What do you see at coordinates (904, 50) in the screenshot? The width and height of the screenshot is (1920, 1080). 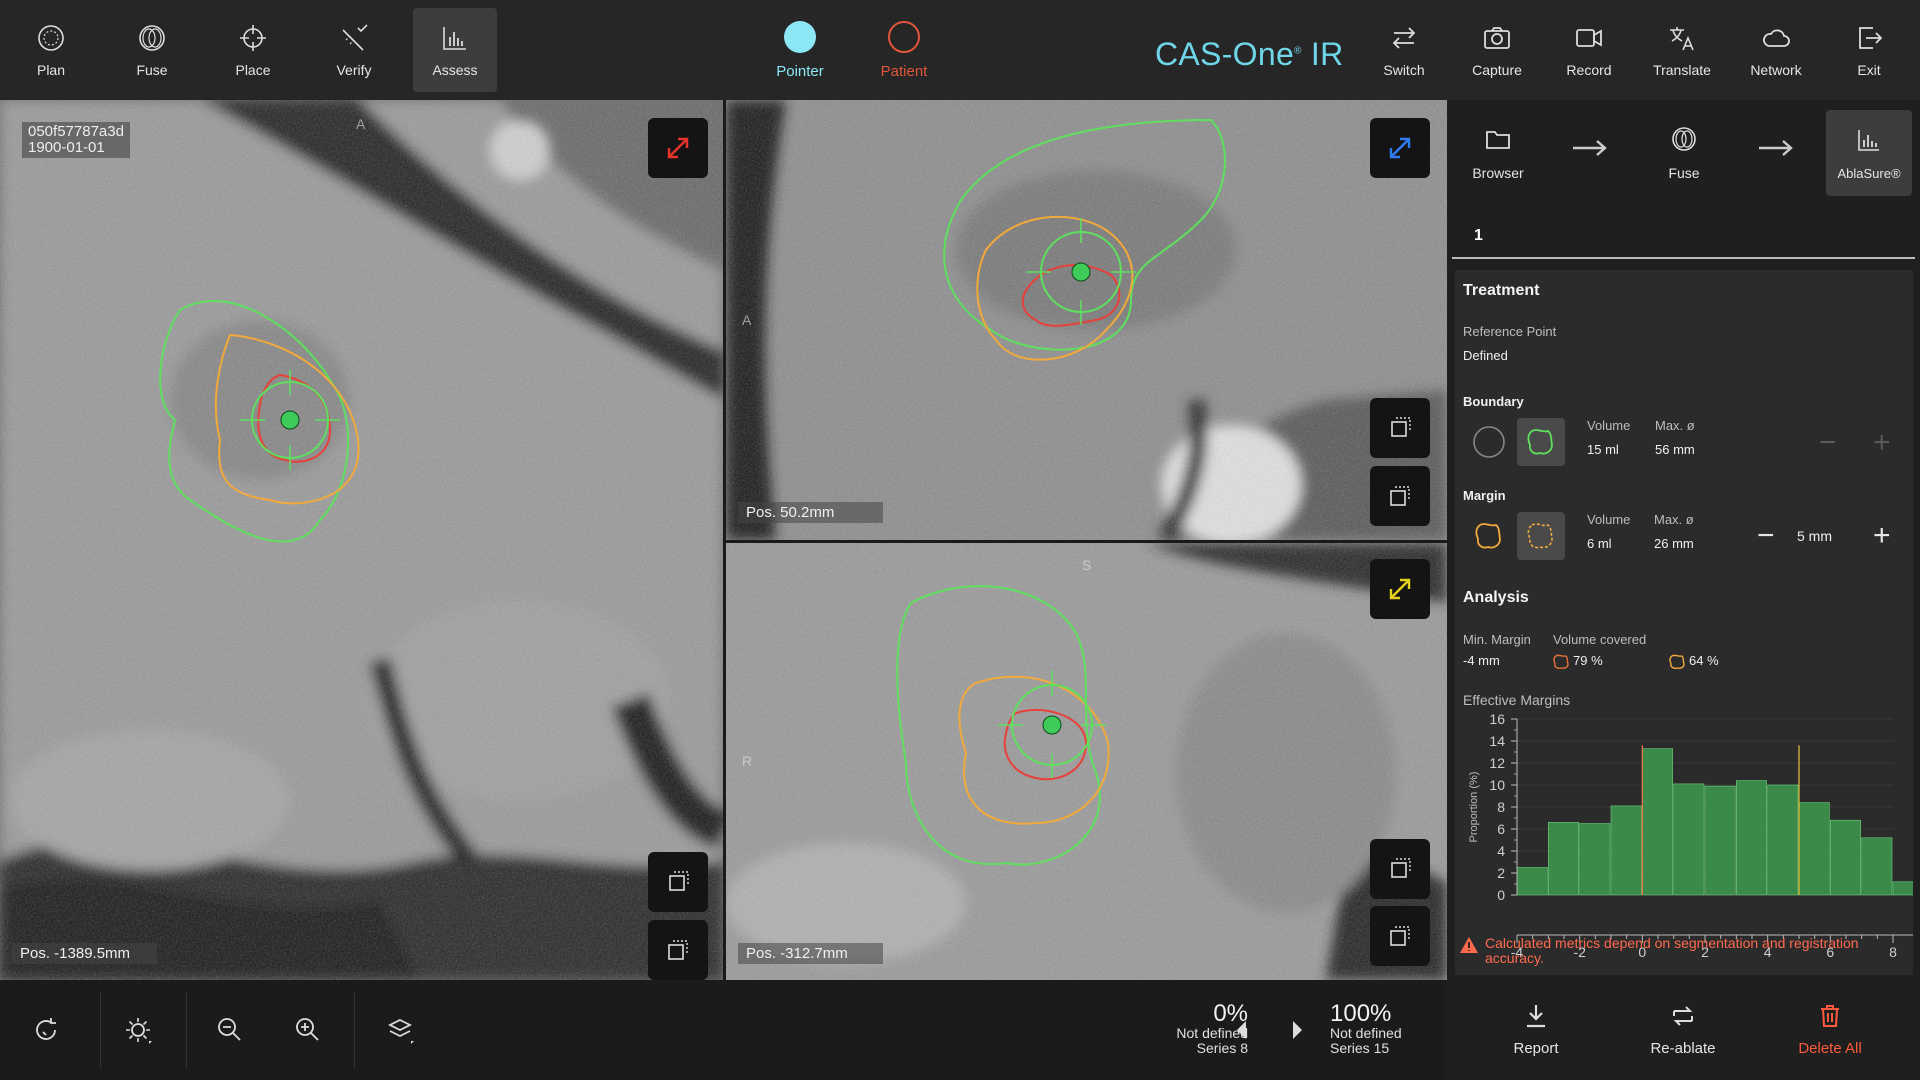 I see `patient-button: Patient` at bounding box center [904, 50].